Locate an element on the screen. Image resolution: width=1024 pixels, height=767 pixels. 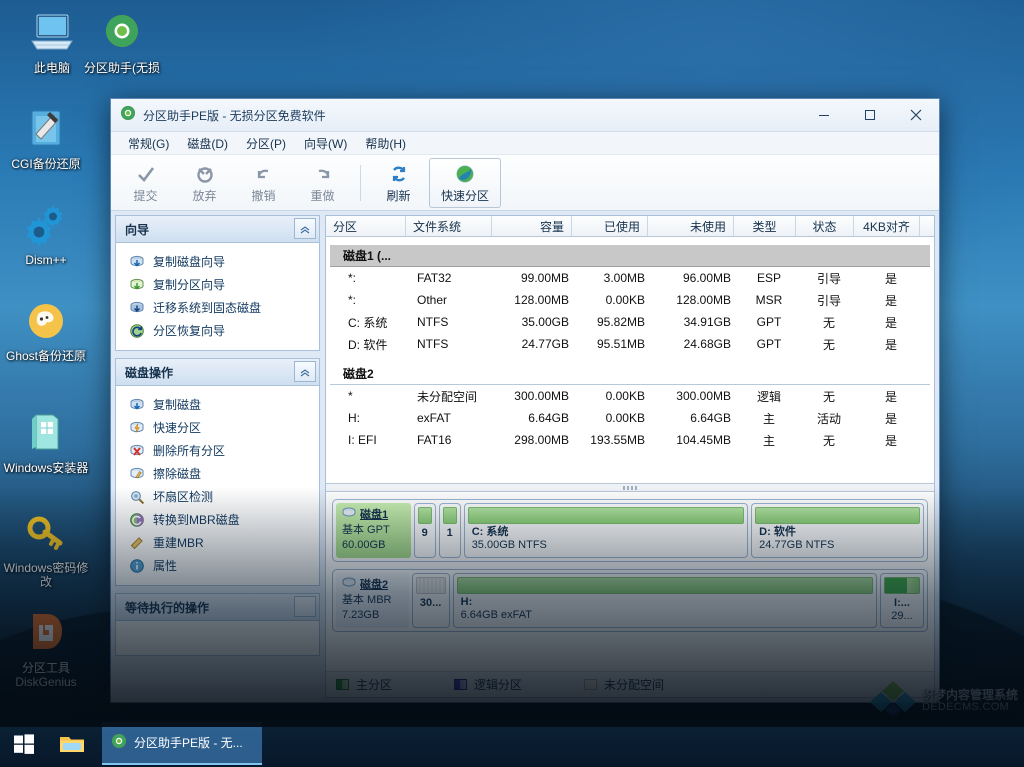
disk-map-partition: C: 系统 35.00GB NTFS is located at coordinates (606, 530).